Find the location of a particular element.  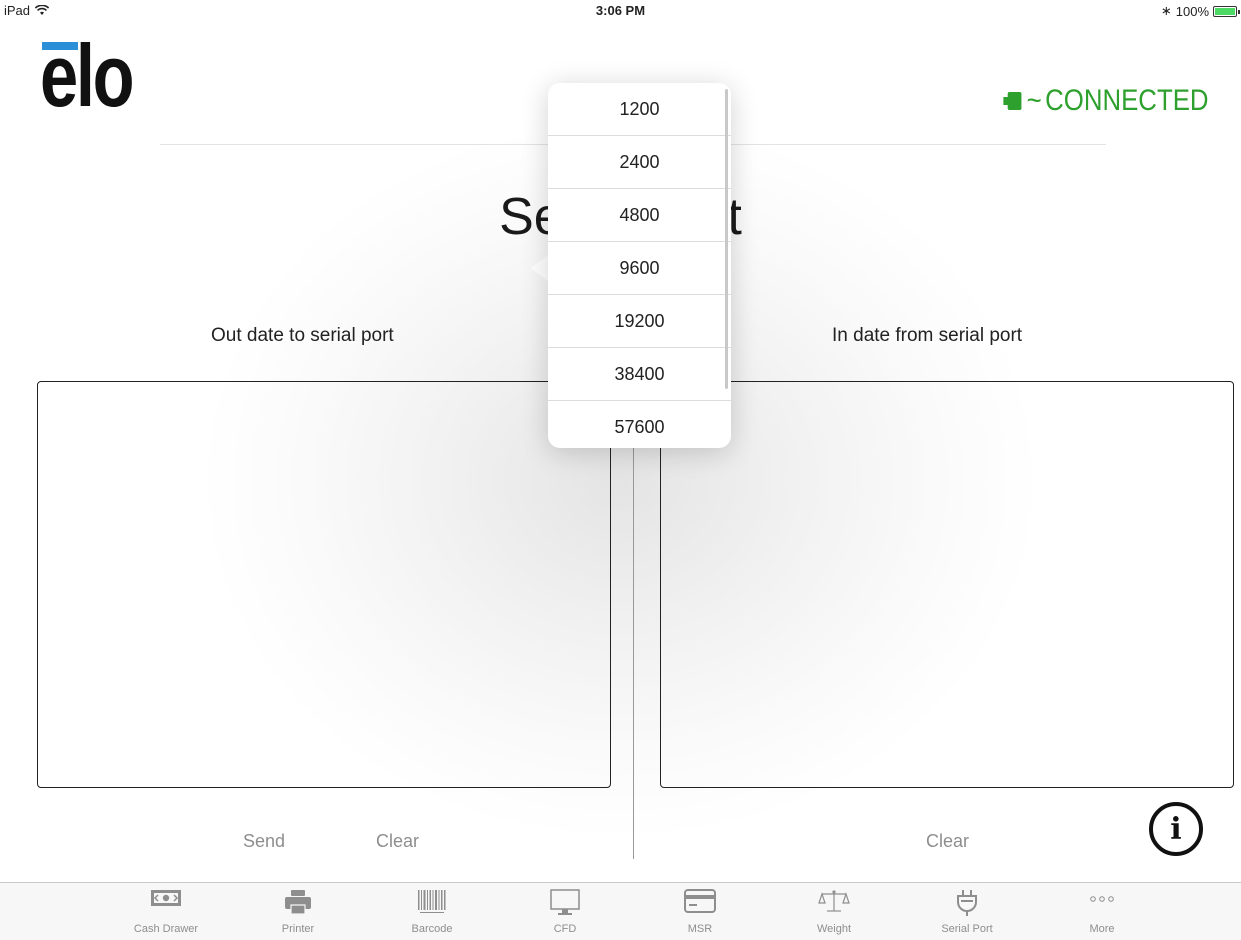

status-time: 3:06 PM is located at coordinates (620, 10).